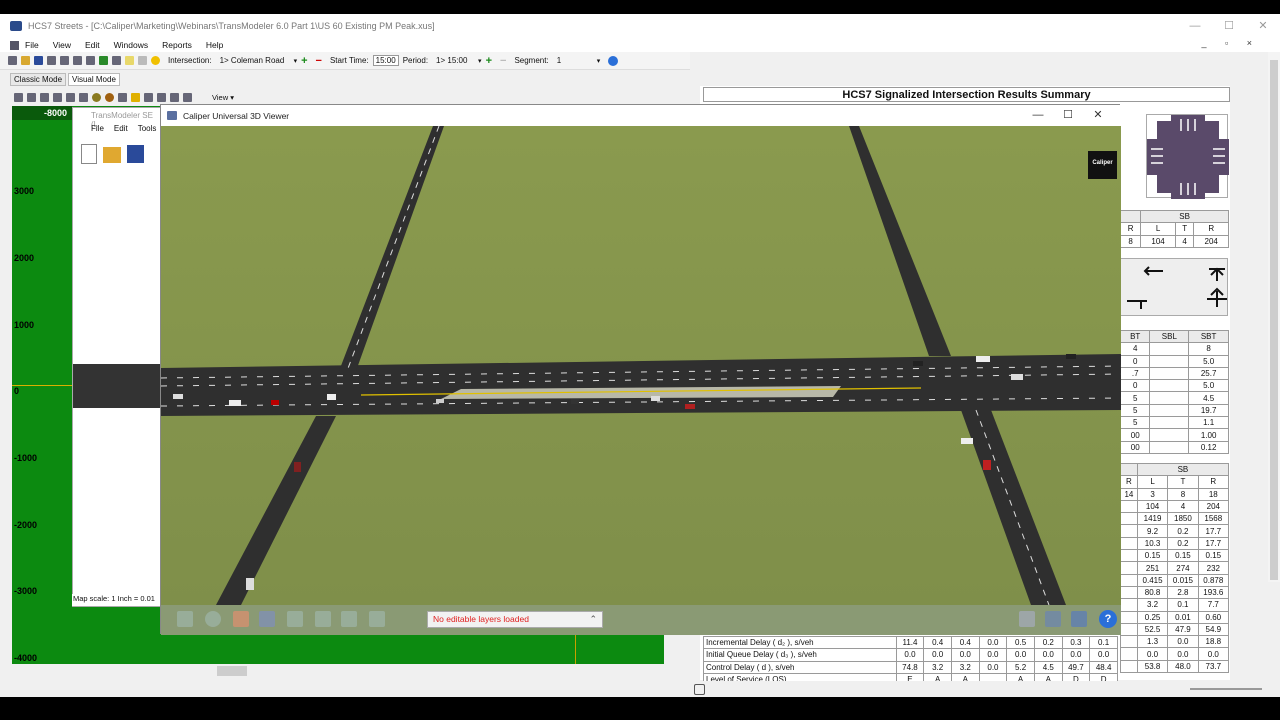 This screenshot has width=1280, height=720. I want to click on close-button: ✕, so click(1263, 26).